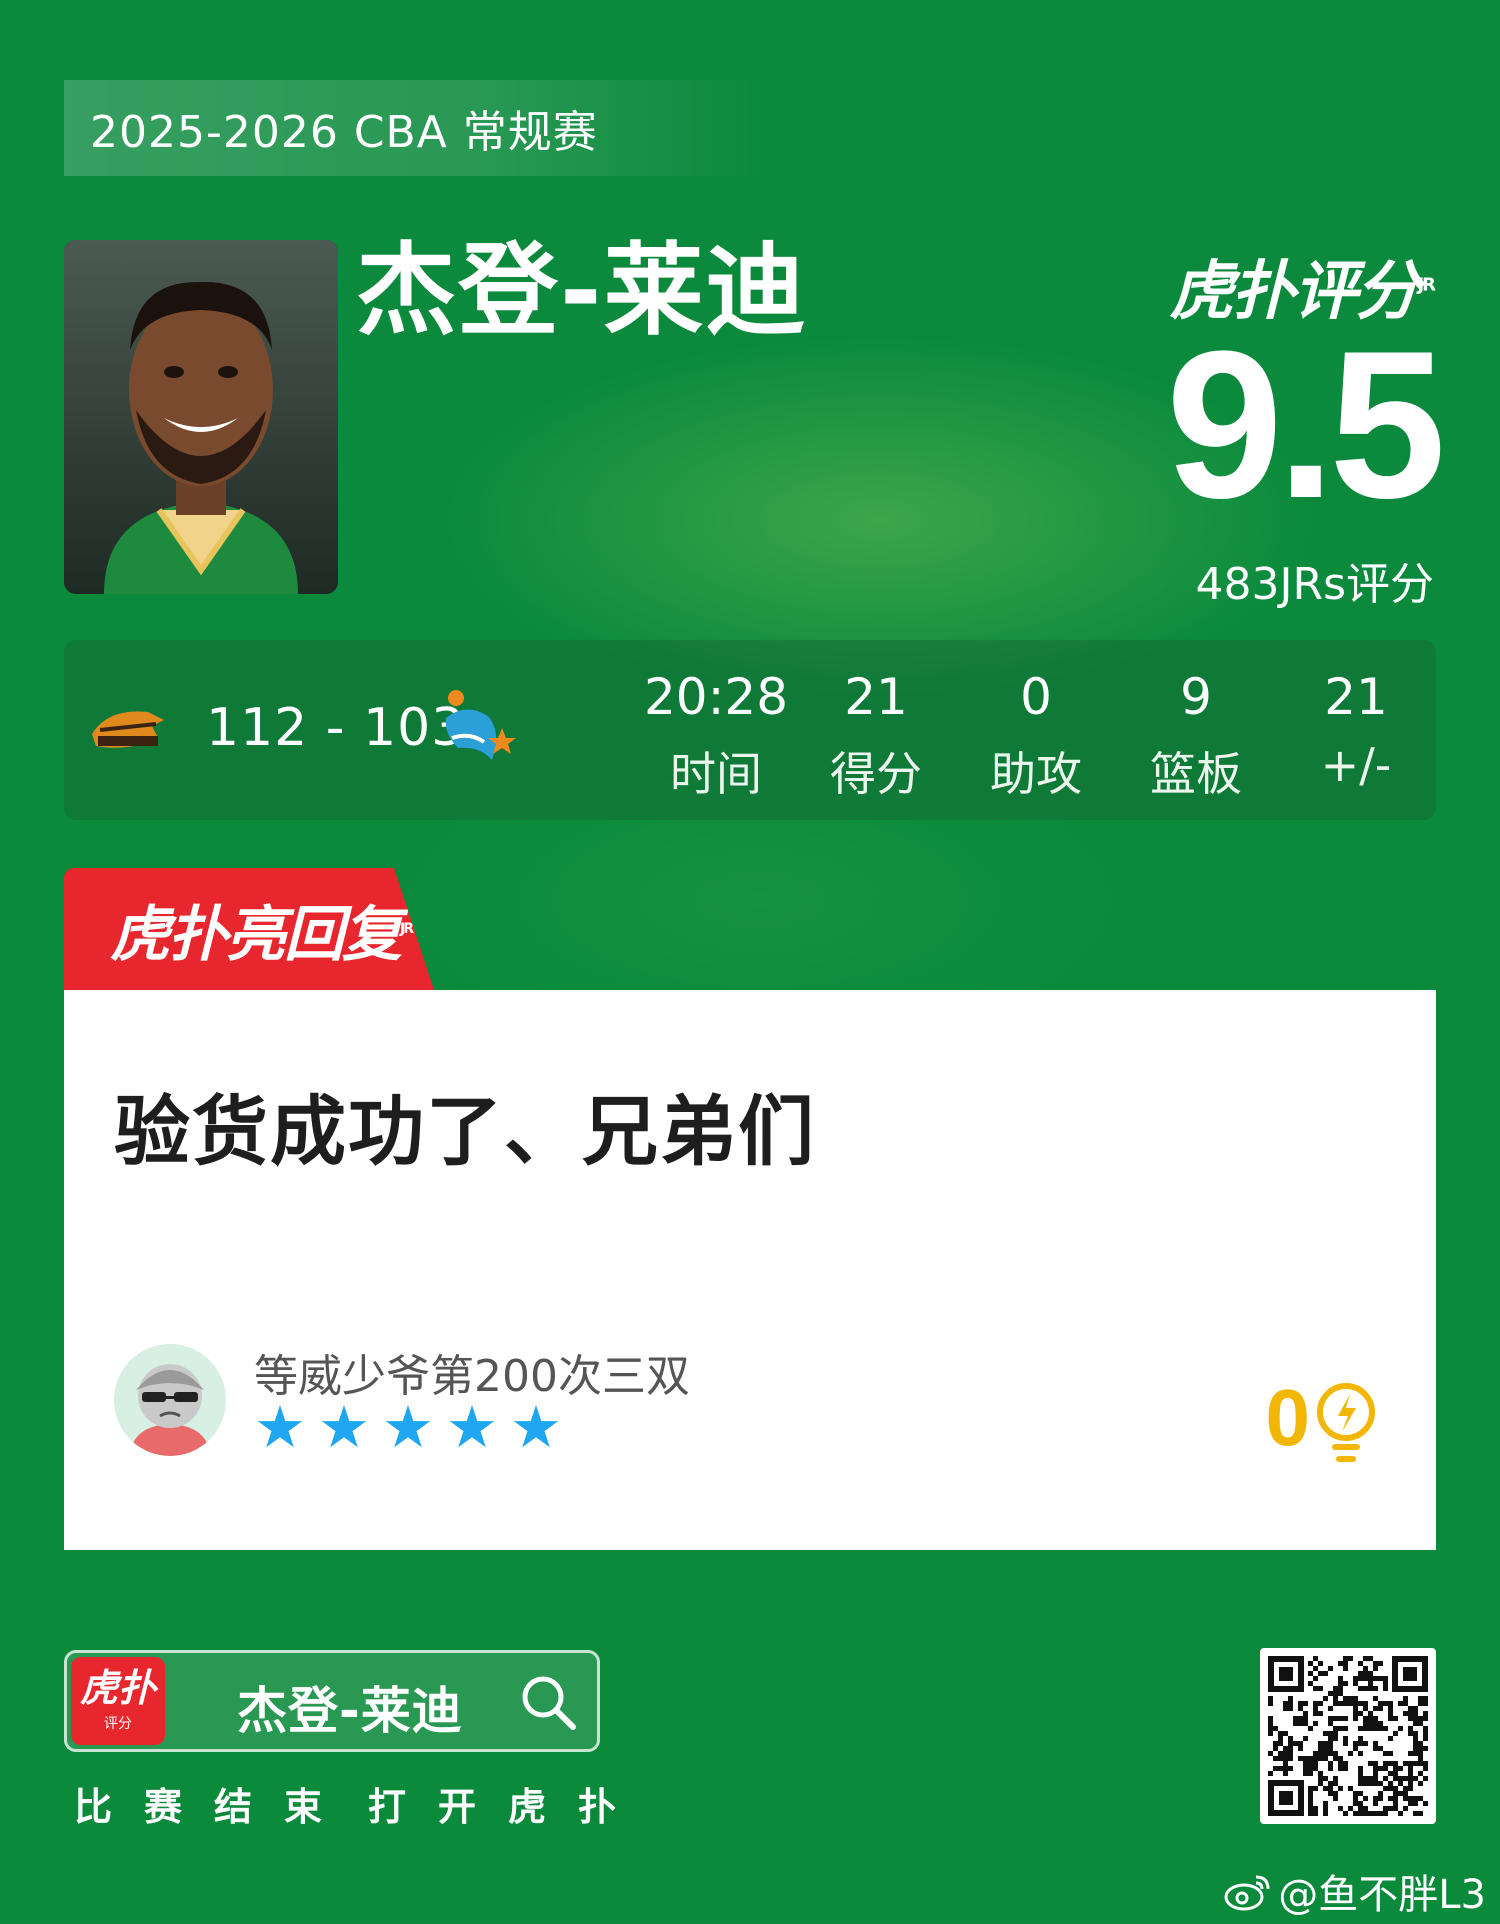 The width and height of the screenshot is (1500, 1924). What do you see at coordinates (1247, 1893) in the screenshot?
I see `weibo-icon` at bounding box center [1247, 1893].